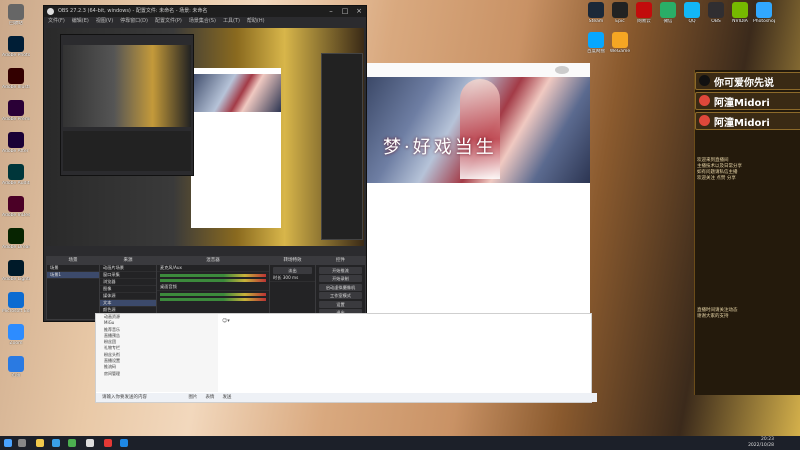  Describe the element at coordinates (56, 21) in the screenshot. I see `obs-menu-item: 文件(F)` at that location.